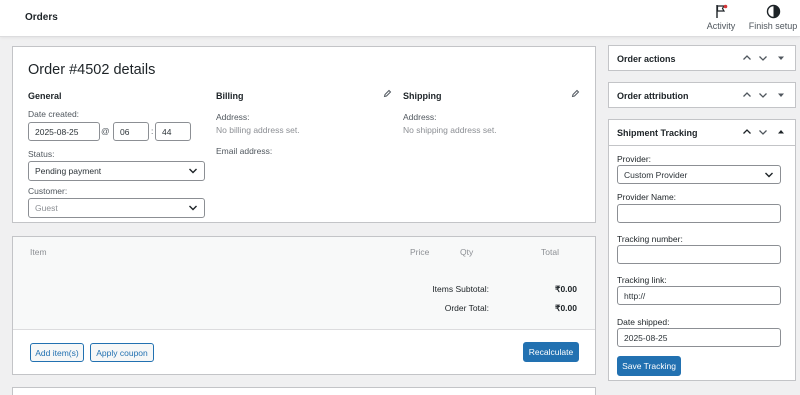  What do you see at coordinates (64, 131) in the screenshot?
I see `date-created-input: 2025-08-25` at bounding box center [64, 131].